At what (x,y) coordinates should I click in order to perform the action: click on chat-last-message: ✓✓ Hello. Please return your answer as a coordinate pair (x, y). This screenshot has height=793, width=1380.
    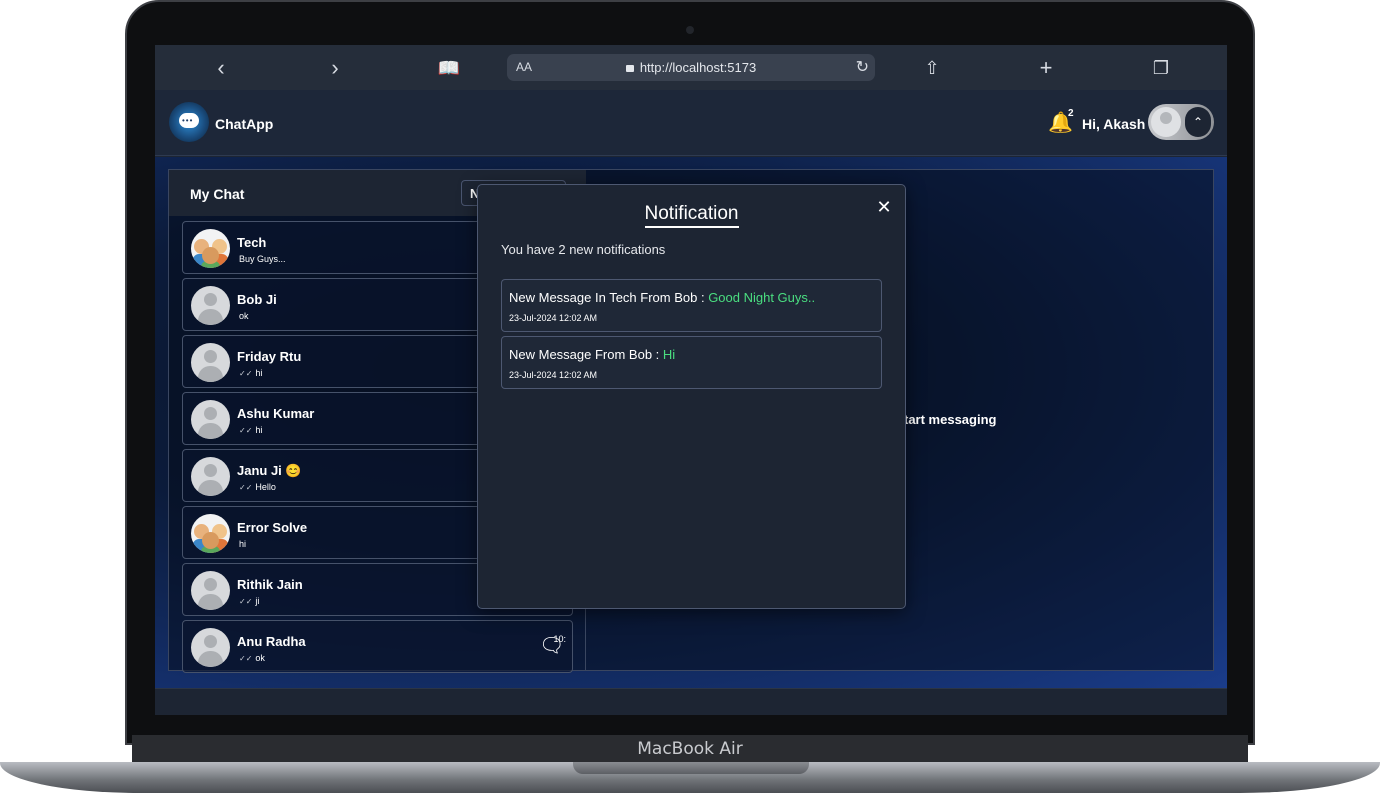
    Looking at the image, I should click on (257, 487).